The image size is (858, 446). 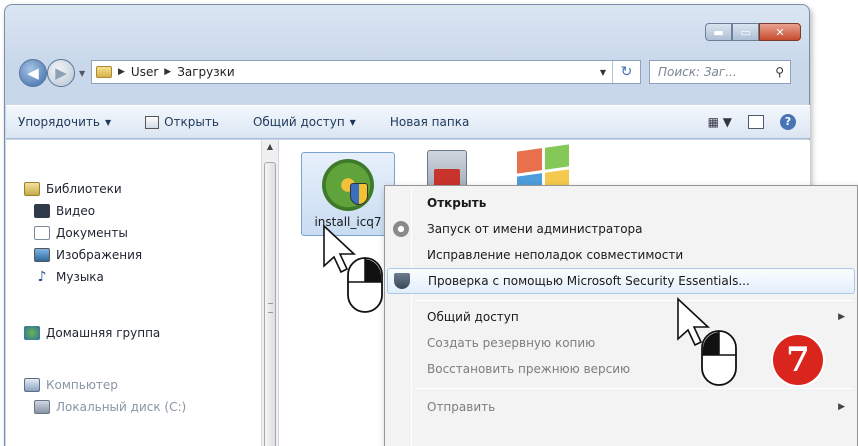 What do you see at coordinates (144, 72) in the screenshot?
I see `breadcrumb-user: User` at bounding box center [144, 72].